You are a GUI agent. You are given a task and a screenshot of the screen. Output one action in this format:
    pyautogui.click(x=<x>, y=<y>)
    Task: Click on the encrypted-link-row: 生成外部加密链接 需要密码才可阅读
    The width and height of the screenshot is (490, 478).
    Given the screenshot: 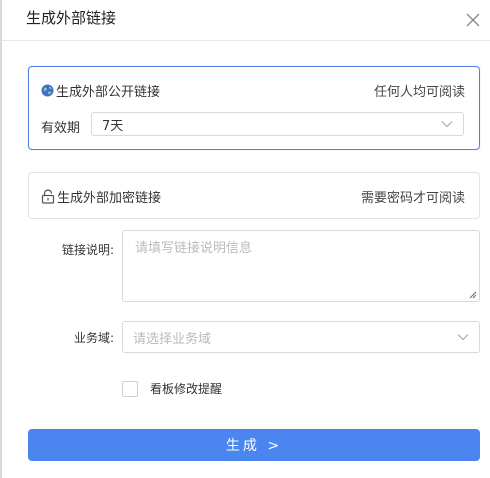 What is the action you would take?
    pyautogui.click(x=253, y=196)
    